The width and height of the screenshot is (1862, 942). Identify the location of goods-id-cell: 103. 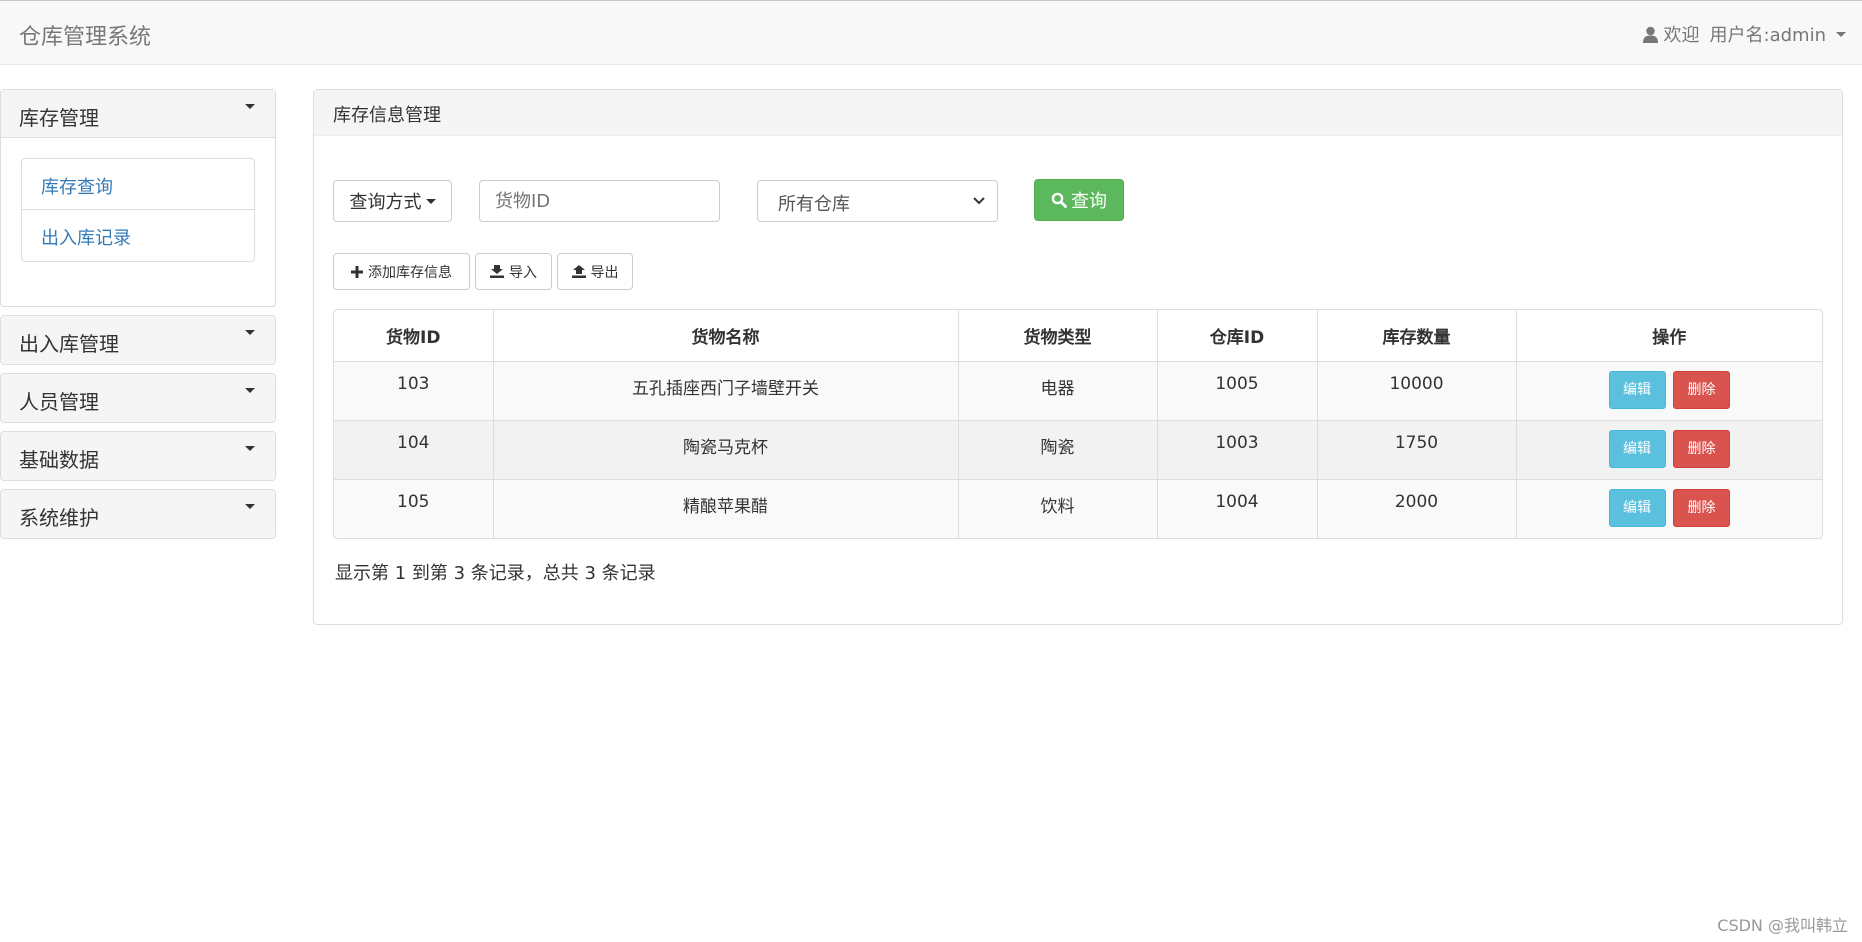
(414, 391).